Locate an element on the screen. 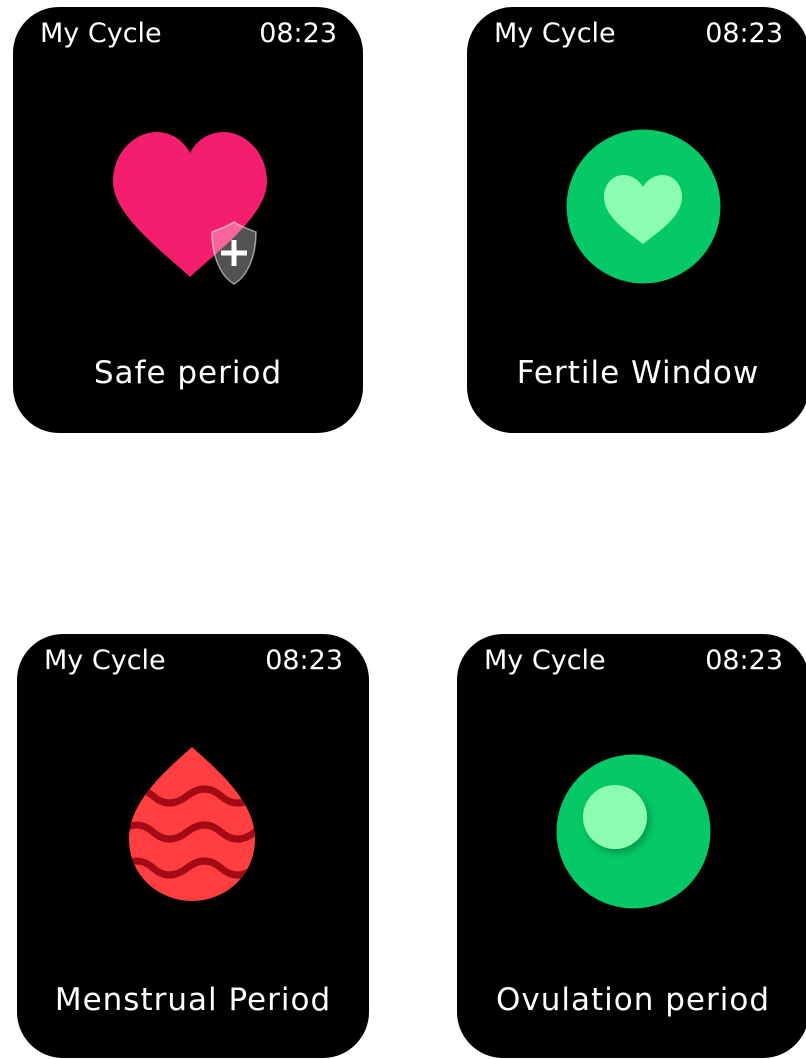 Image resolution: width=806 pixels, height=1059 pixels. shield-badge is located at coordinates (234, 253).